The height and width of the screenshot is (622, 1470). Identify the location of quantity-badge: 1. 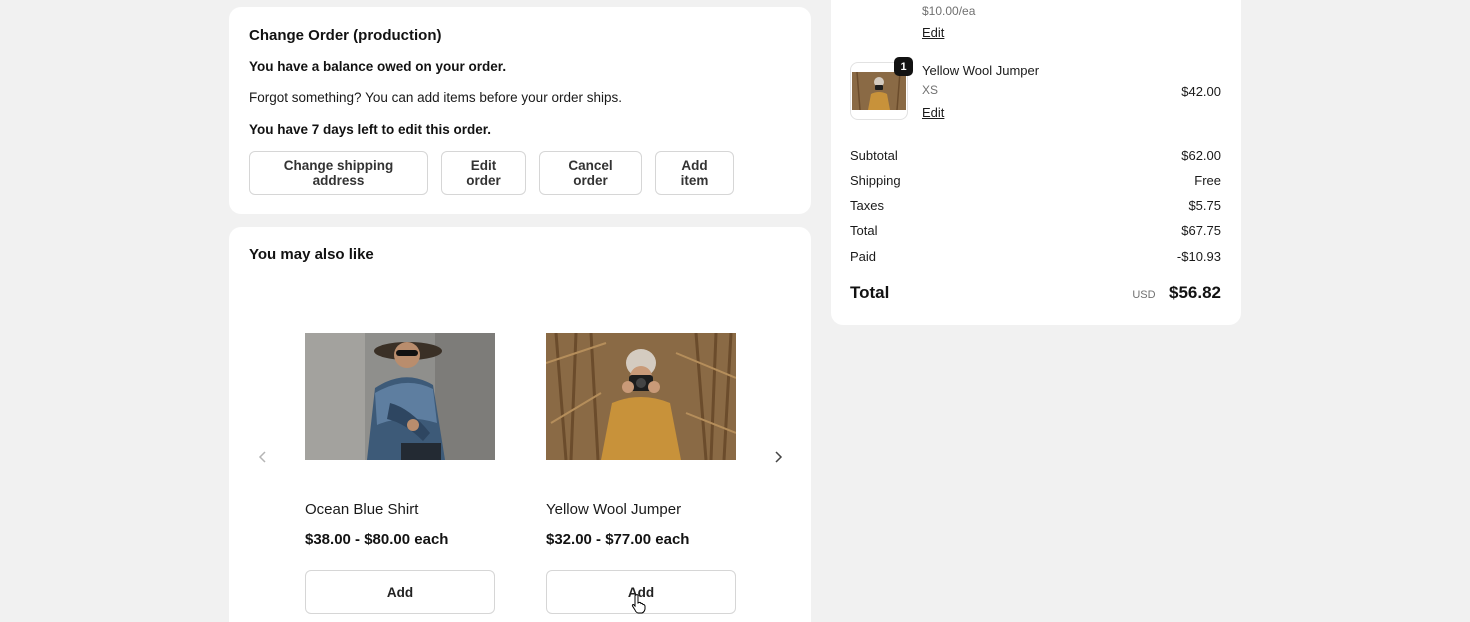
(903, 66).